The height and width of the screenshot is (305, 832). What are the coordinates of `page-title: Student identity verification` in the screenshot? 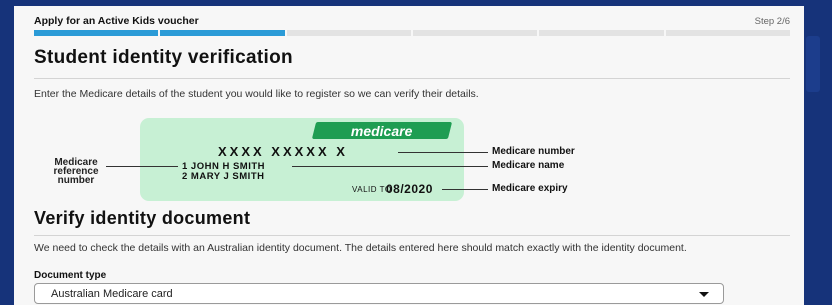 It's located at (163, 57).